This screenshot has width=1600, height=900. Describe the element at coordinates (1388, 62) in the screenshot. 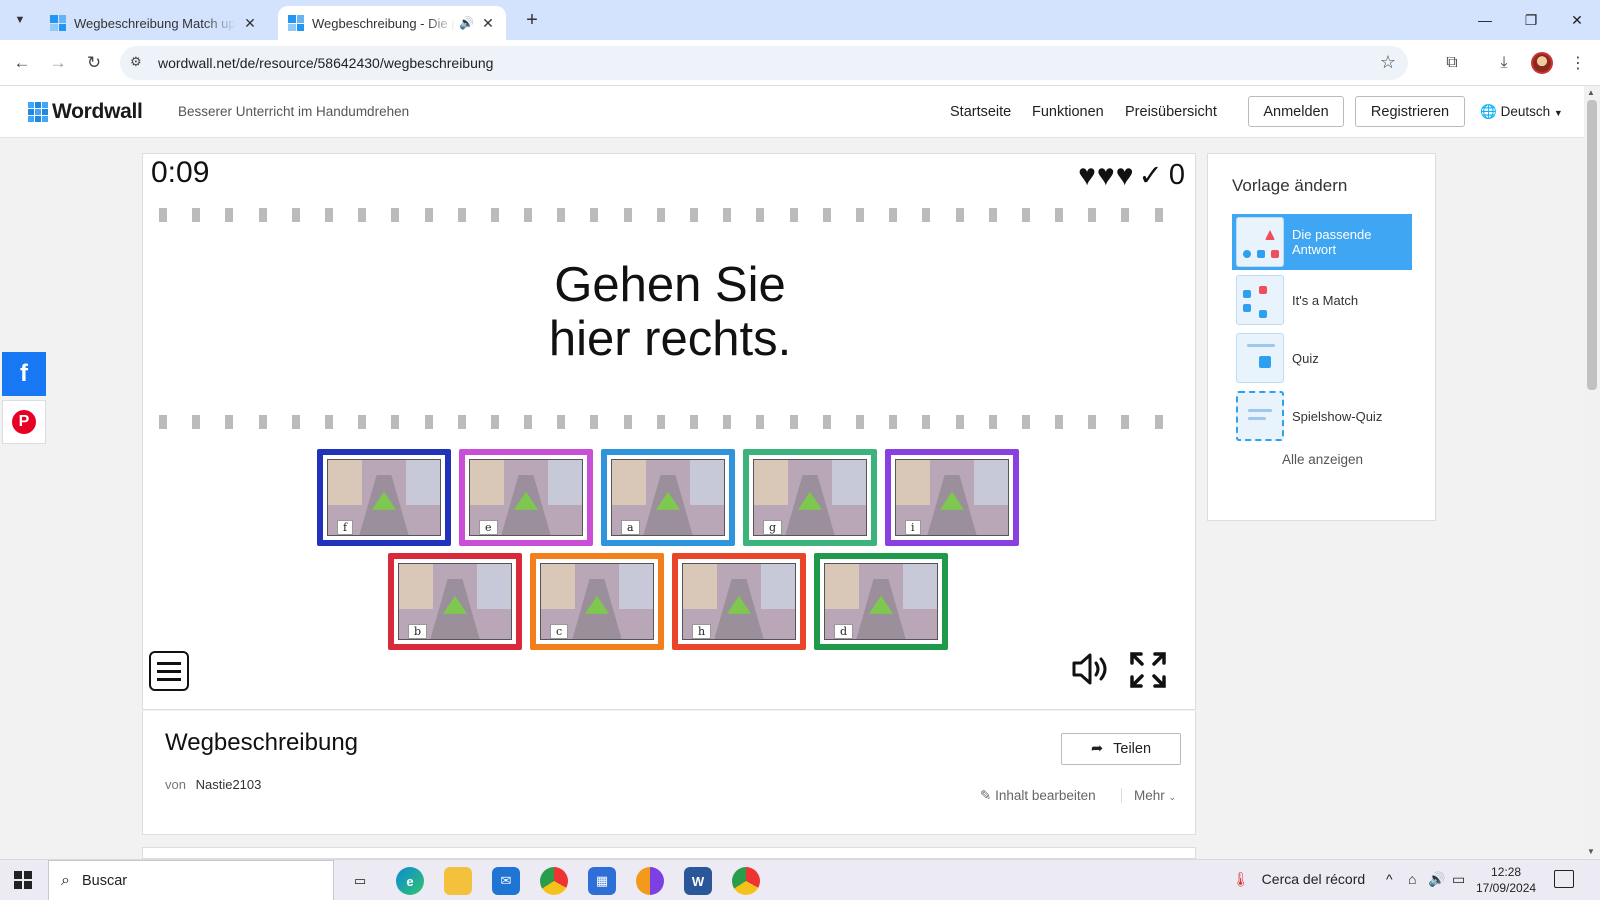

I see `bookmark-star-icon: ☆` at that location.